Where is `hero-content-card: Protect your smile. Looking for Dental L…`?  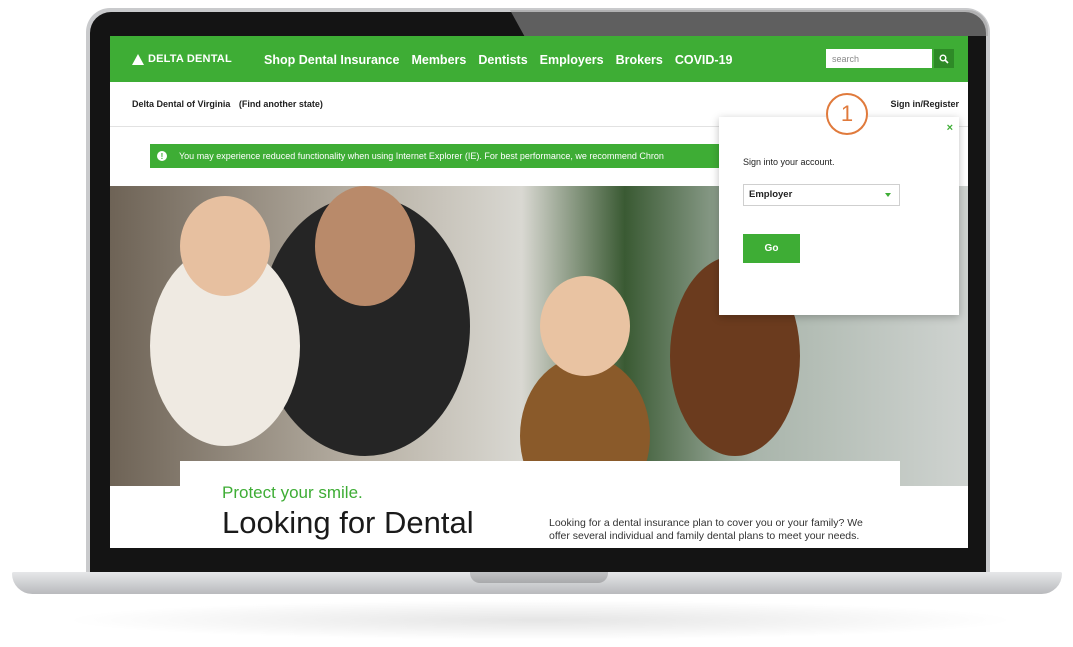 hero-content-card: Protect your smile. Looking for Dental L… is located at coordinates (540, 504).